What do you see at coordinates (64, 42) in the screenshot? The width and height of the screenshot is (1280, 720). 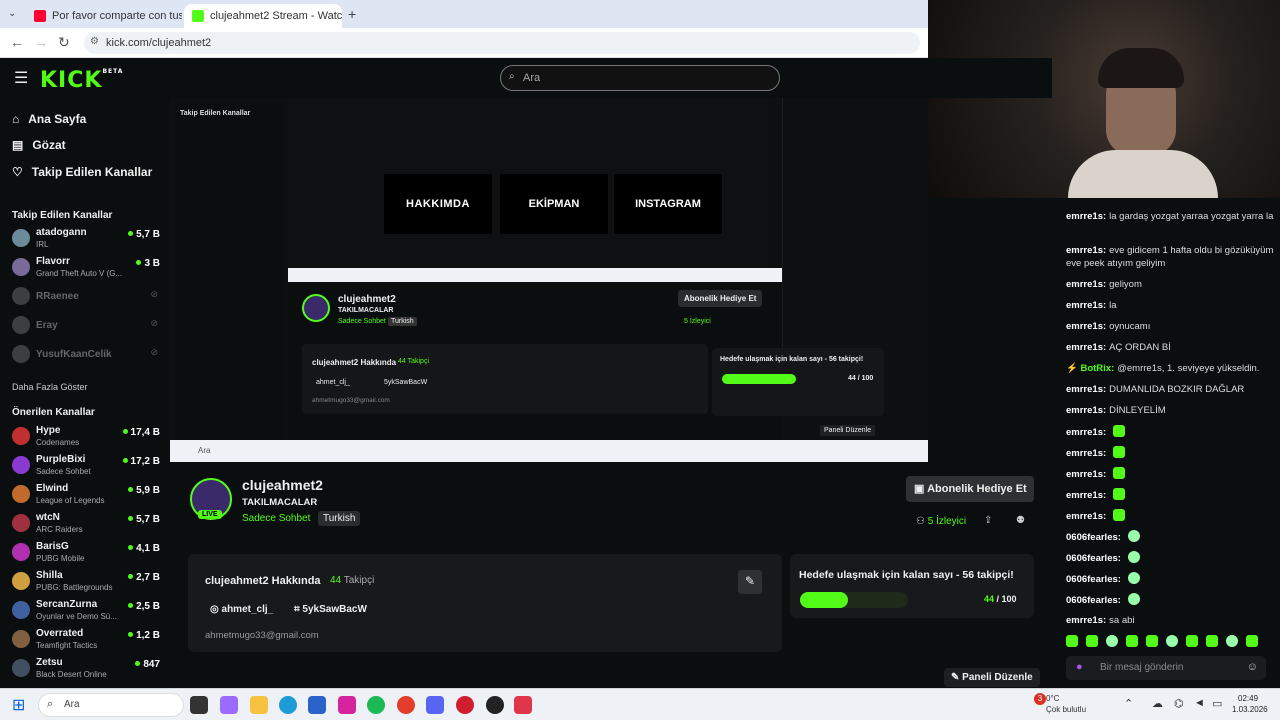 I see `reload-icon: ↻` at bounding box center [64, 42].